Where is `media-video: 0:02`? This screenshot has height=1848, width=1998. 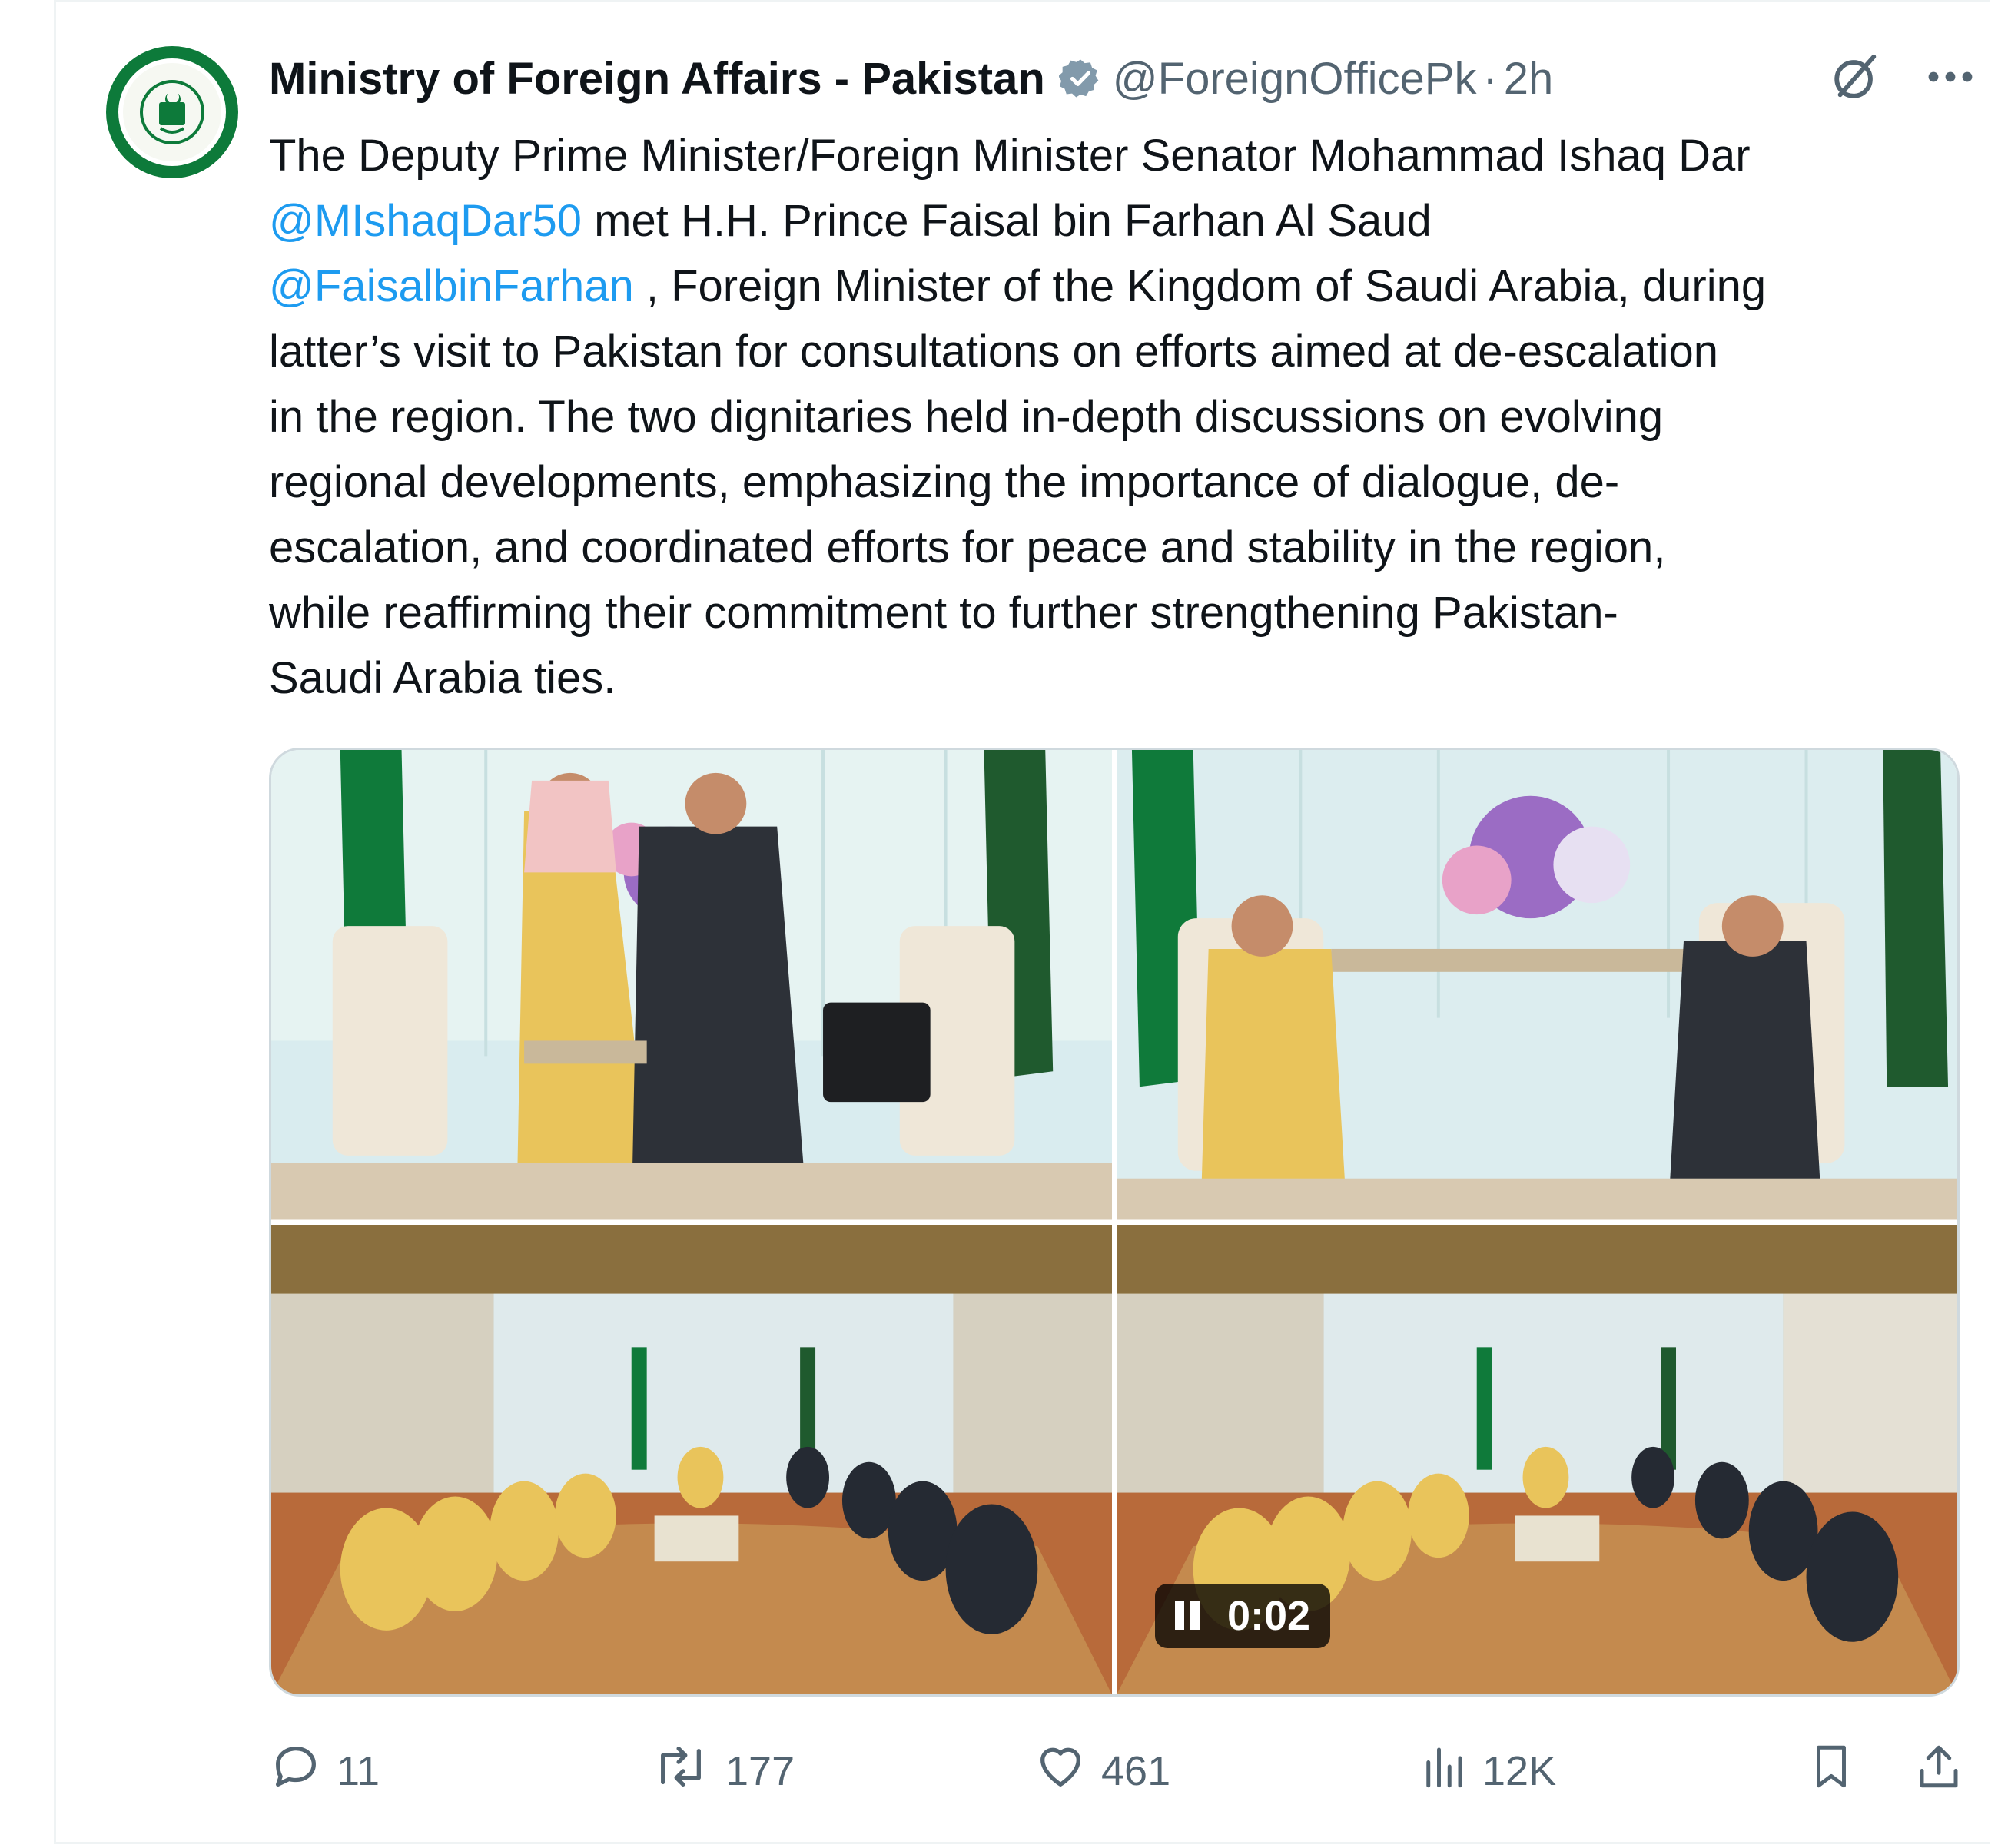
media-video: 0:02 is located at coordinates (1537, 1459).